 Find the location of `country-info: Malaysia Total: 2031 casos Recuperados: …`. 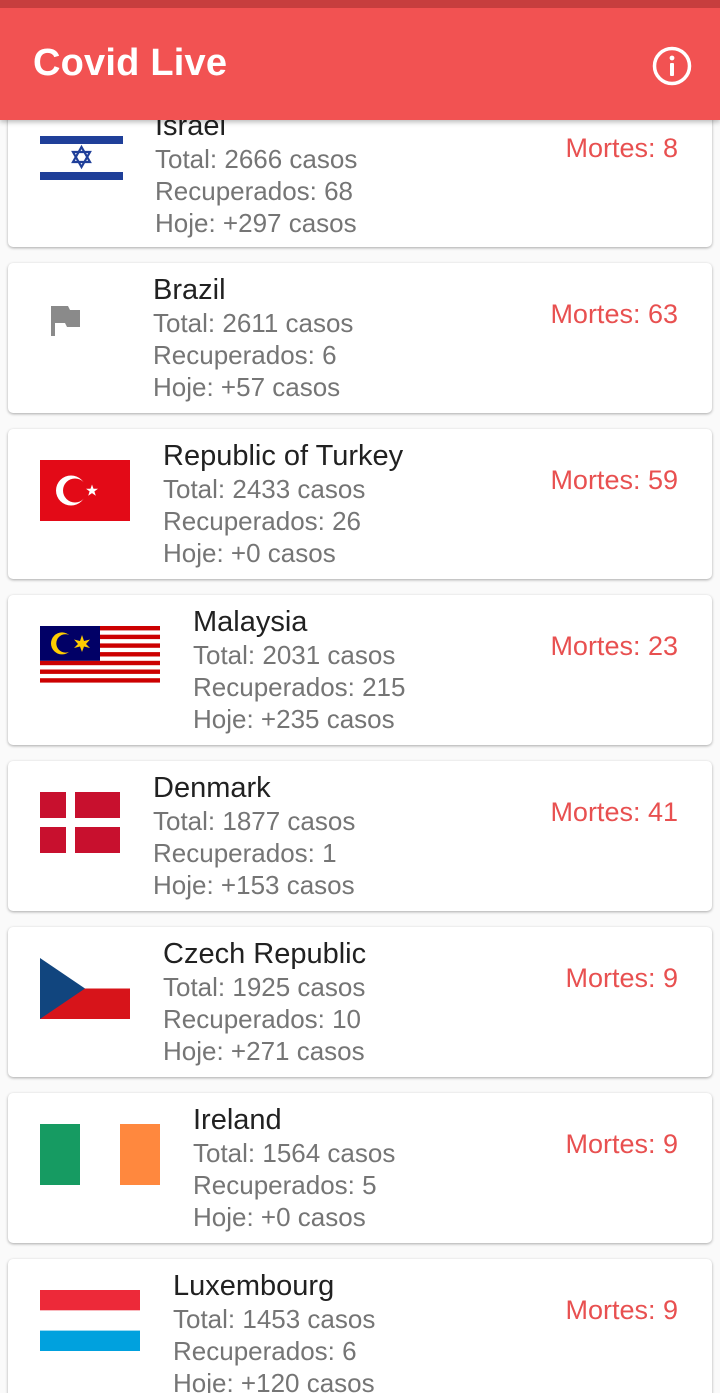

country-info: Malaysia Total: 2031 casos Recuperados: … is located at coordinates (299, 670).